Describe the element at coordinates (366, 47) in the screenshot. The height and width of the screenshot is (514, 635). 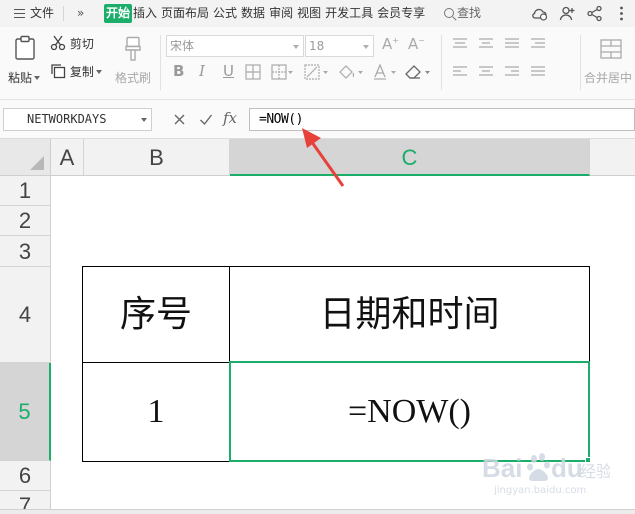
I see `font-size-dropdown-icon` at that location.